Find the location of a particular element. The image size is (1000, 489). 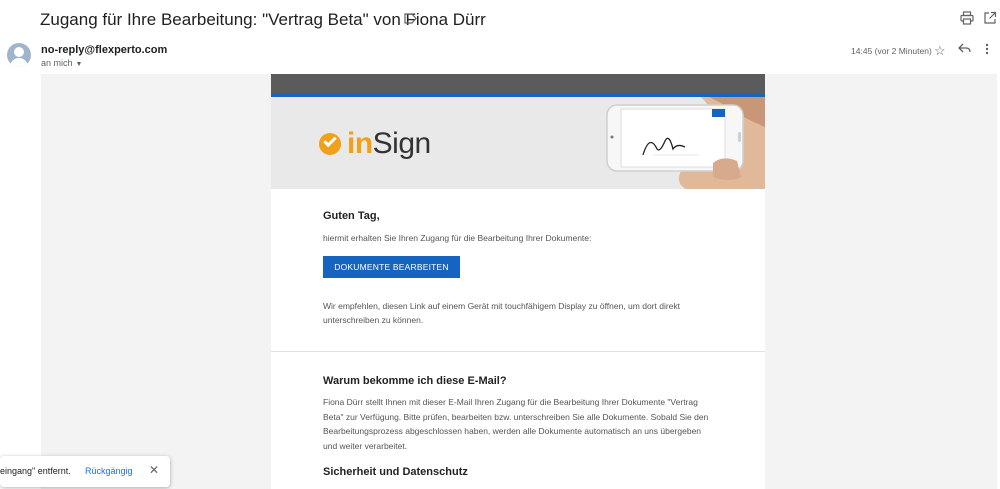

avatar-head-shape is located at coordinates (19, 52).